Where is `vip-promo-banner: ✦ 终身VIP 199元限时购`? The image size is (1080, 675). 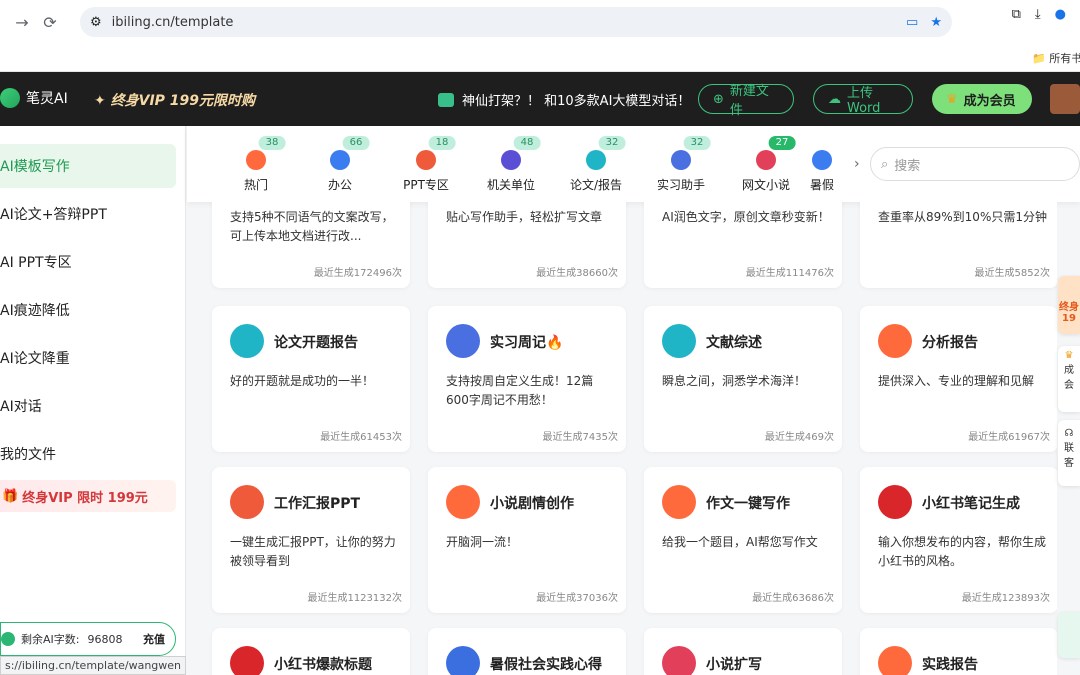
vip-promo-banner: ✦ 终身VIP 199元限时购 is located at coordinates (174, 100).